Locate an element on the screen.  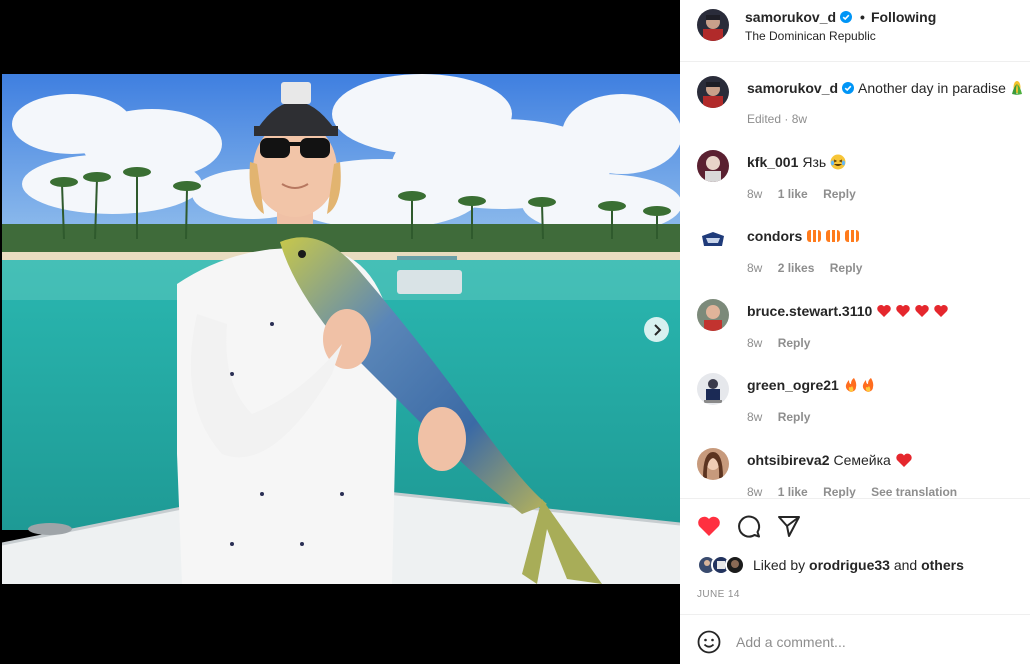
caption-meta: Edited · 8w is located at coordinates (783, 119).